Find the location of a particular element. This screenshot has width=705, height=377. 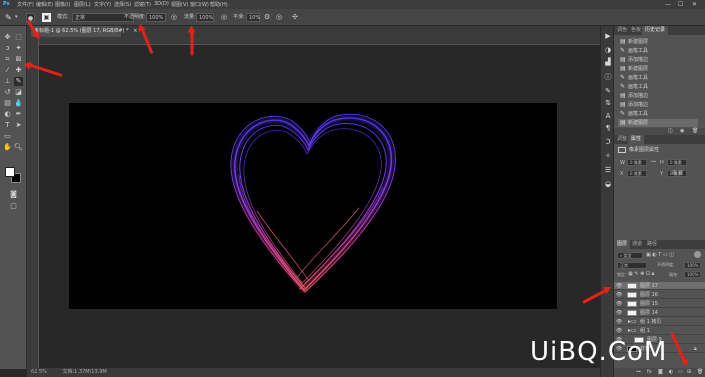

menu-item-3d: 3D(D) is located at coordinates (161, 4).